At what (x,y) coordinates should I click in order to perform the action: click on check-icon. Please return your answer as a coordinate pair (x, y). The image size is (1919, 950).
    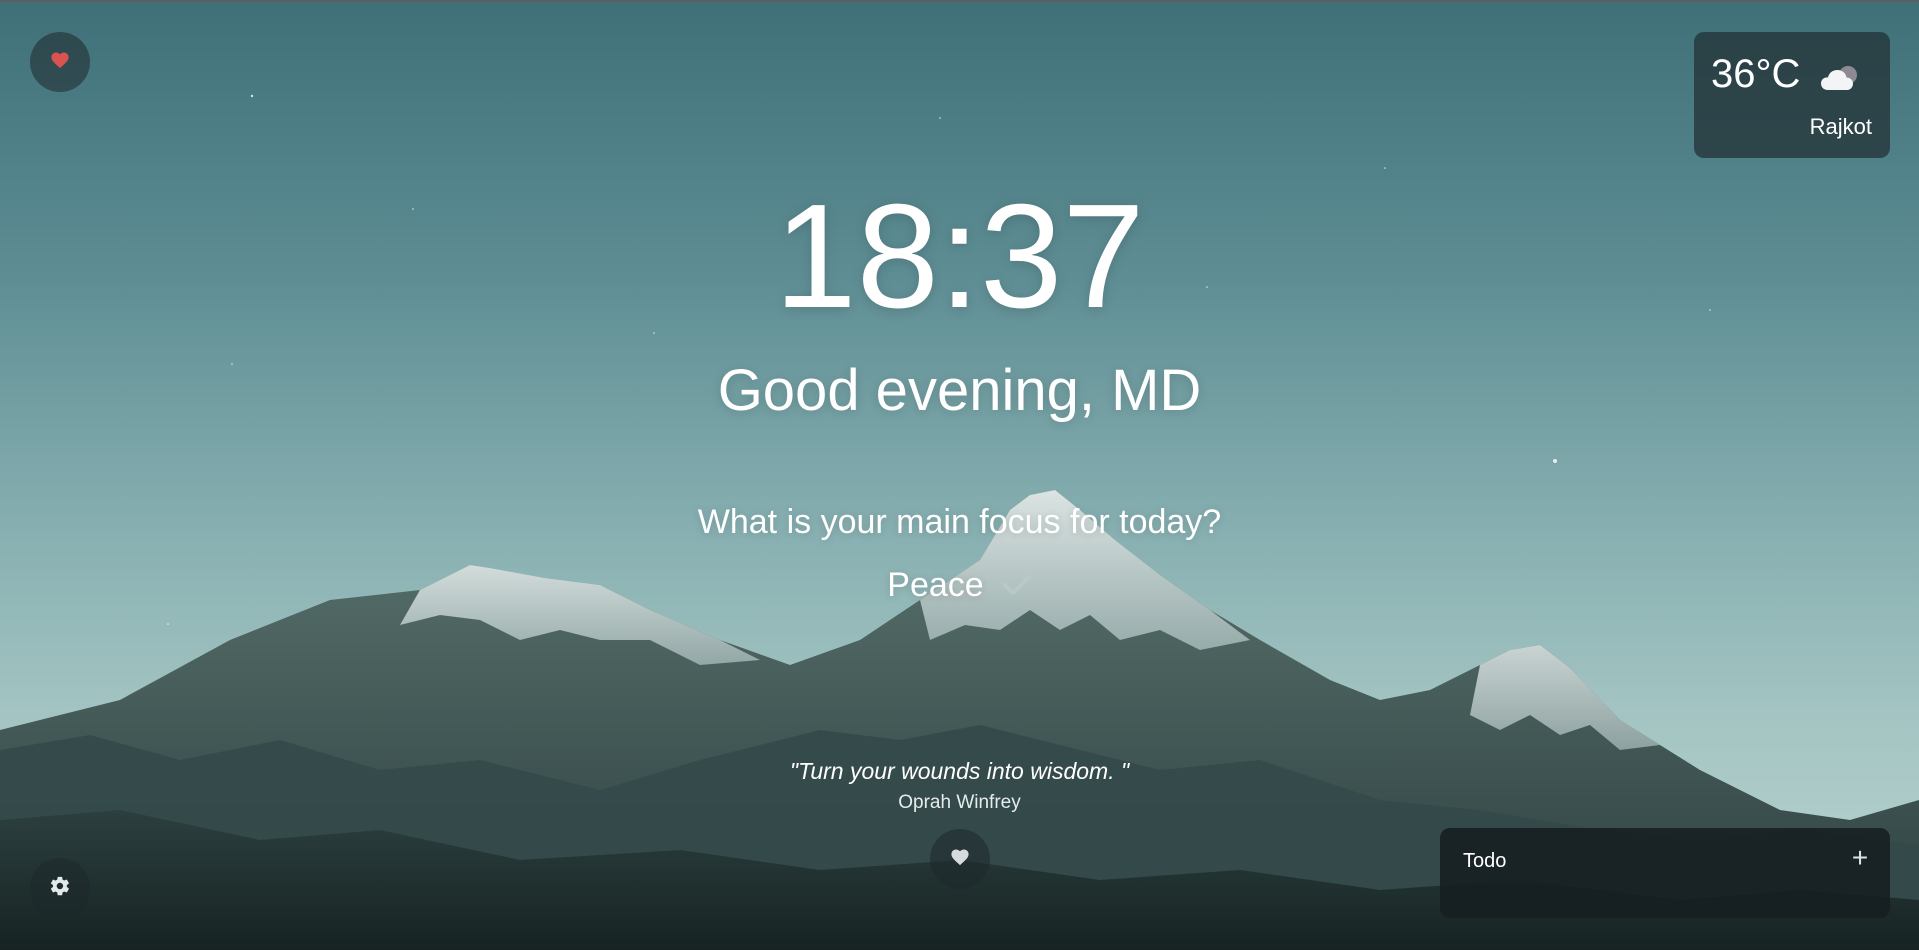
    Looking at the image, I should click on (1017, 585).